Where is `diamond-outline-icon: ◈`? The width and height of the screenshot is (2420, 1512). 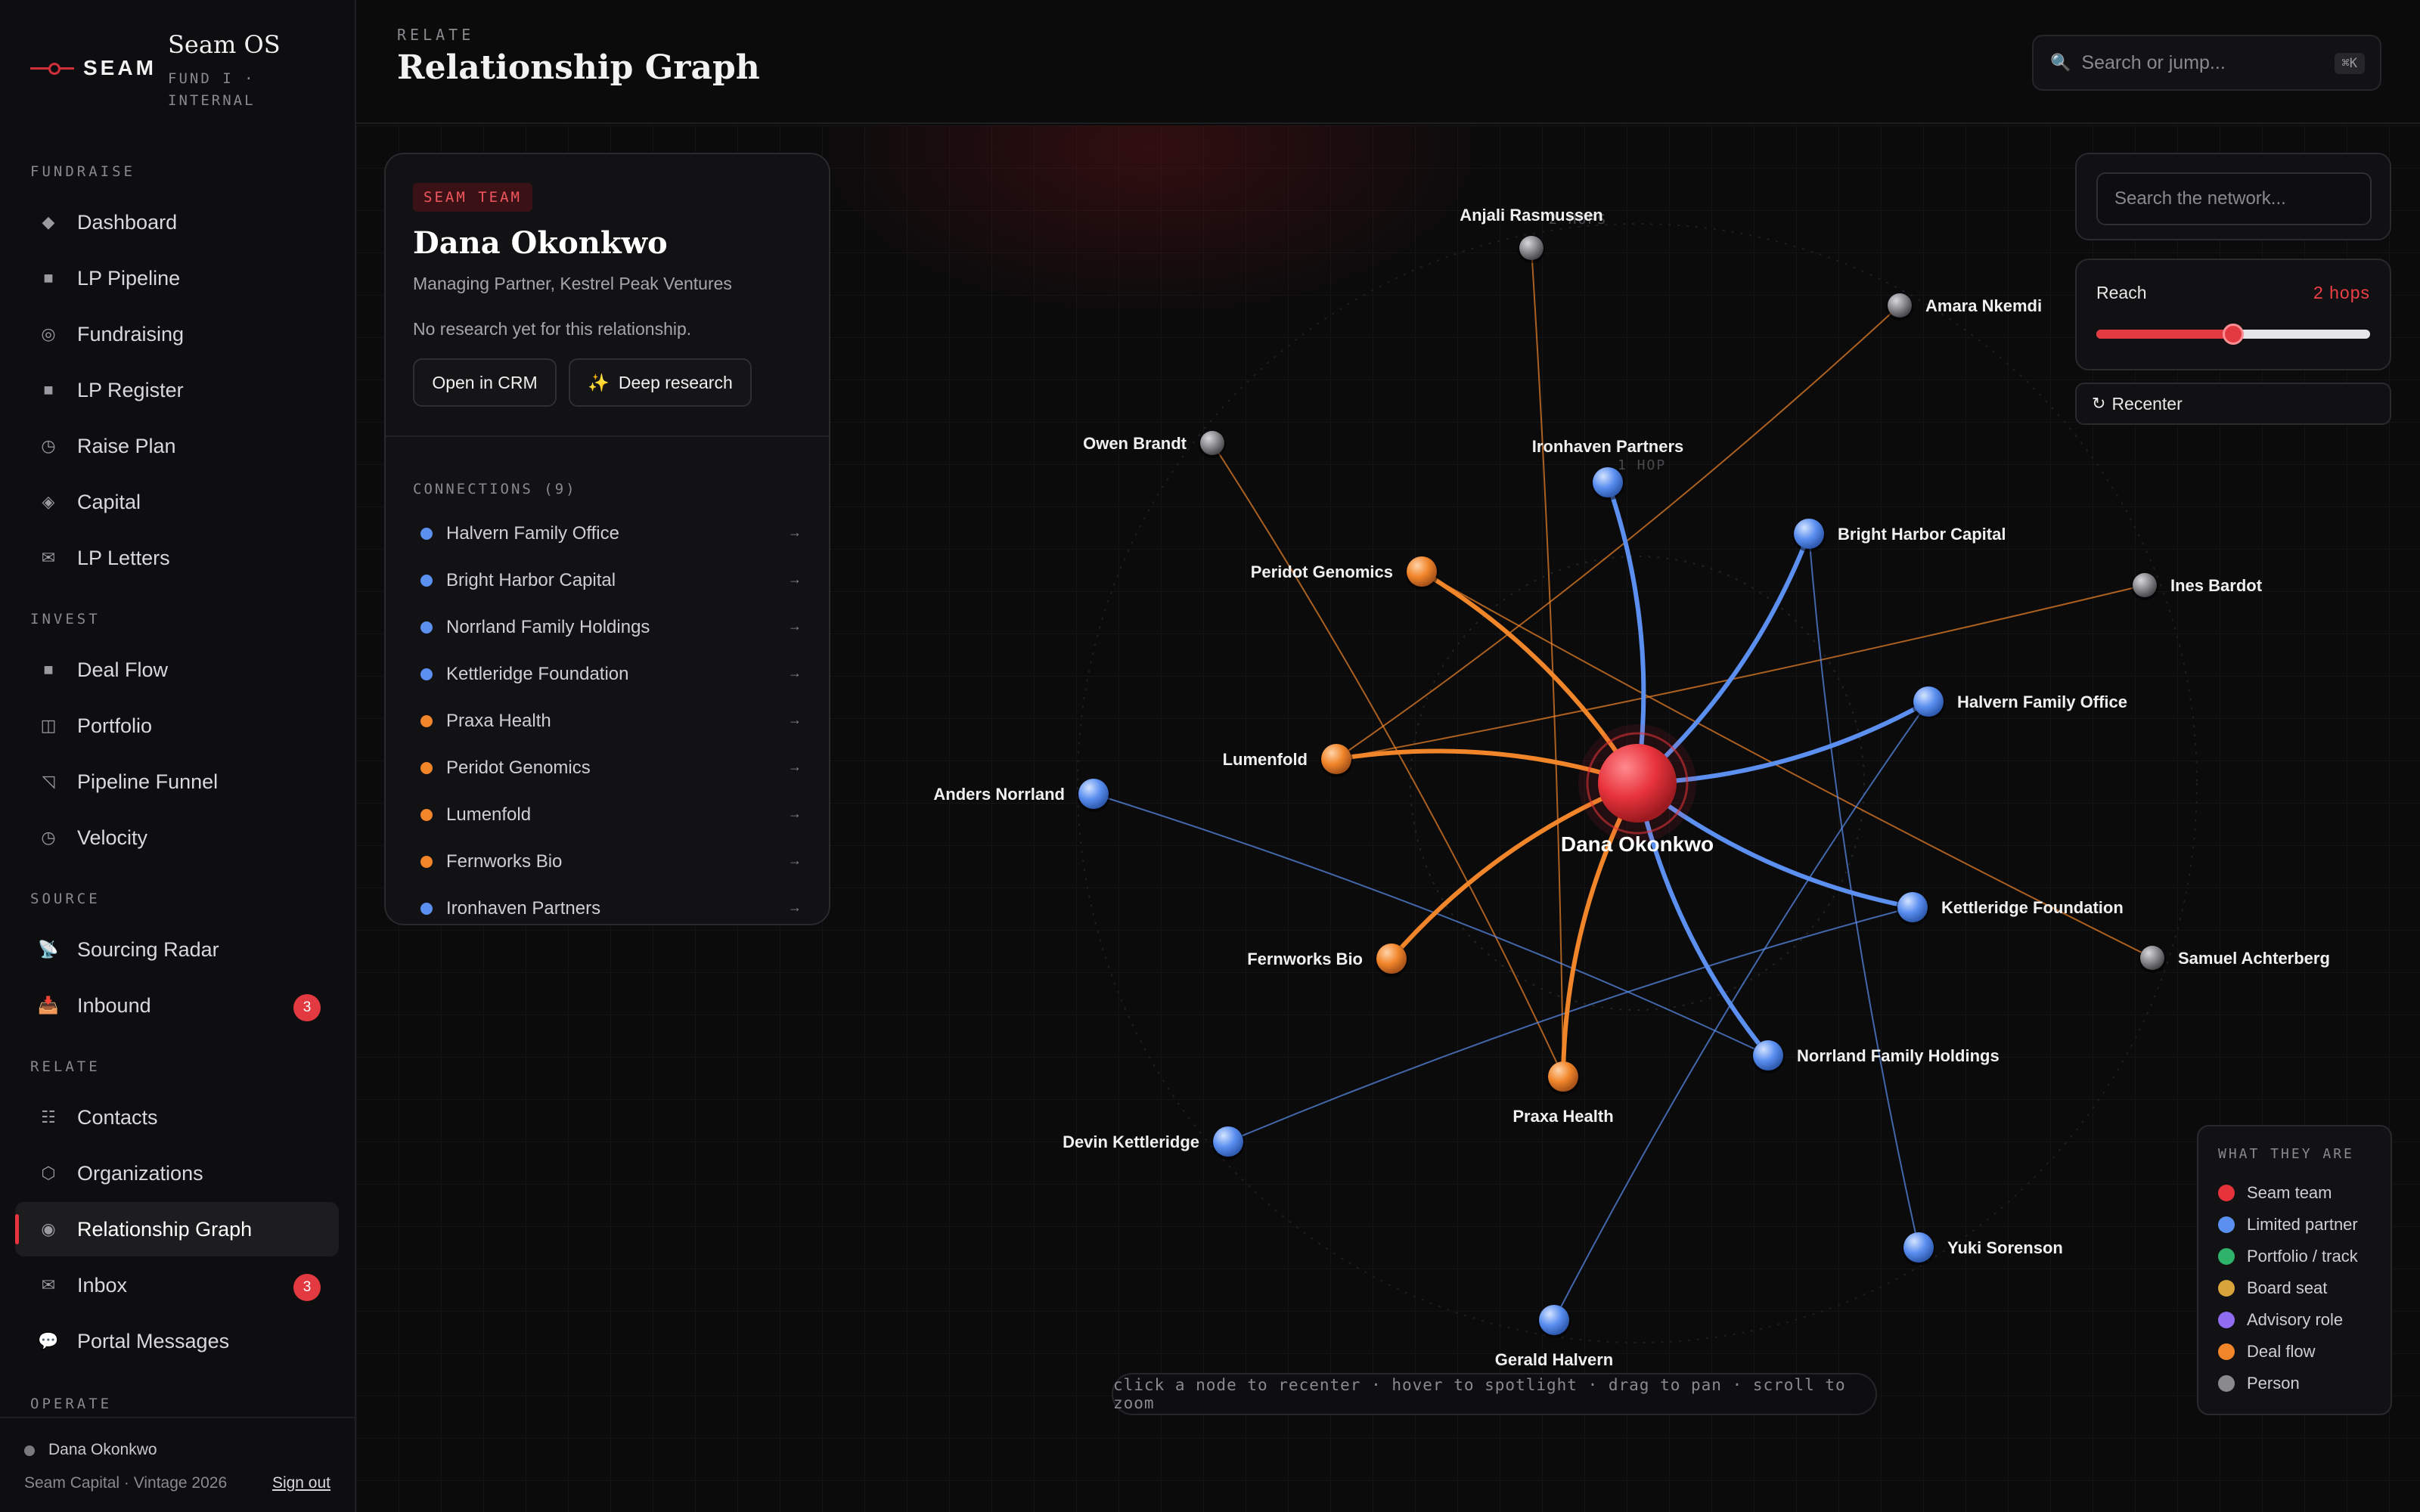
diamond-outline-icon: ◈ is located at coordinates (48, 501).